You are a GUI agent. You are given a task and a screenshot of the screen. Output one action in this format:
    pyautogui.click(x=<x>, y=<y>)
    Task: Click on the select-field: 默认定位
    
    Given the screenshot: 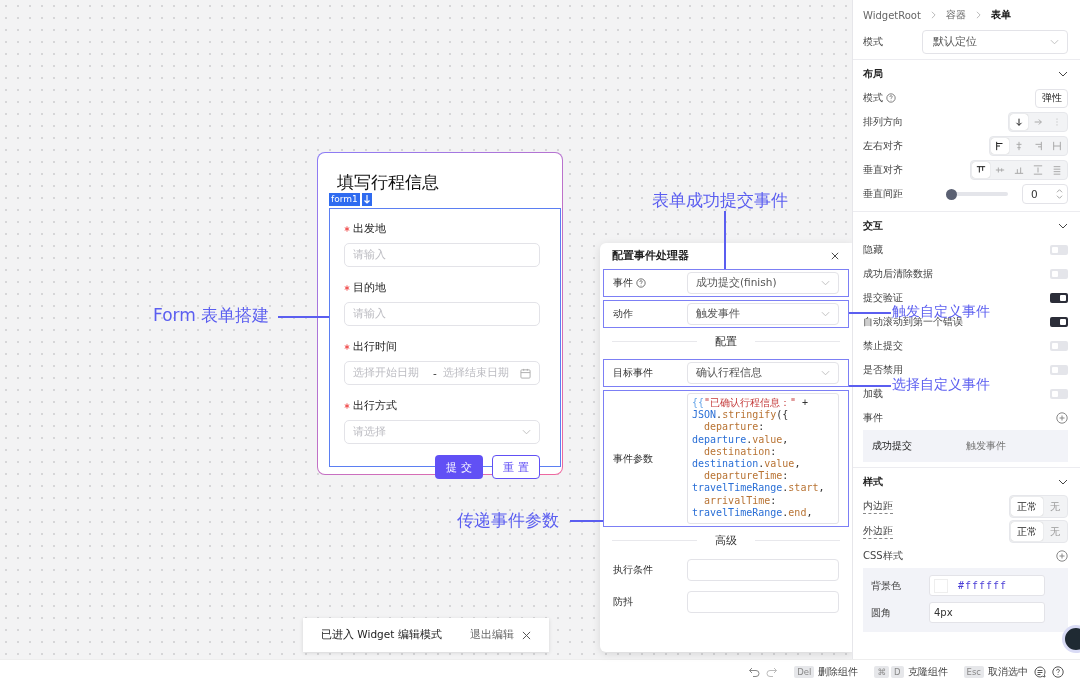 What is the action you would take?
    pyautogui.click(x=995, y=42)
    